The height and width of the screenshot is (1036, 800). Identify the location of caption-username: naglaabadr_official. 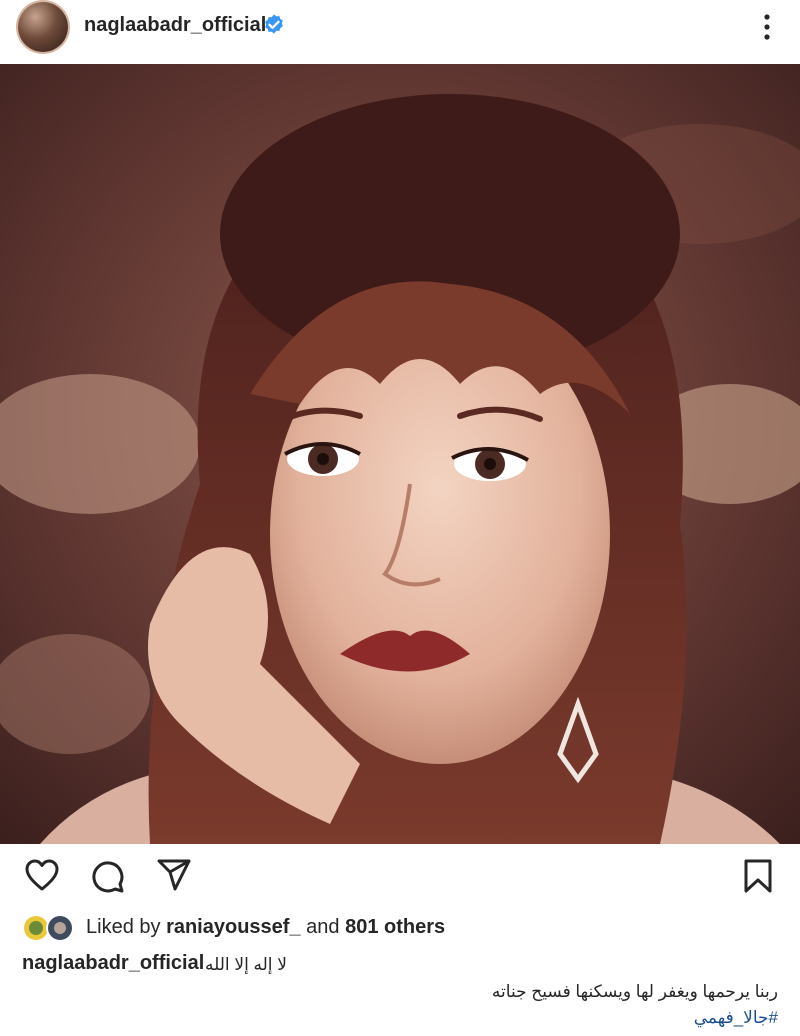
(113, 963).